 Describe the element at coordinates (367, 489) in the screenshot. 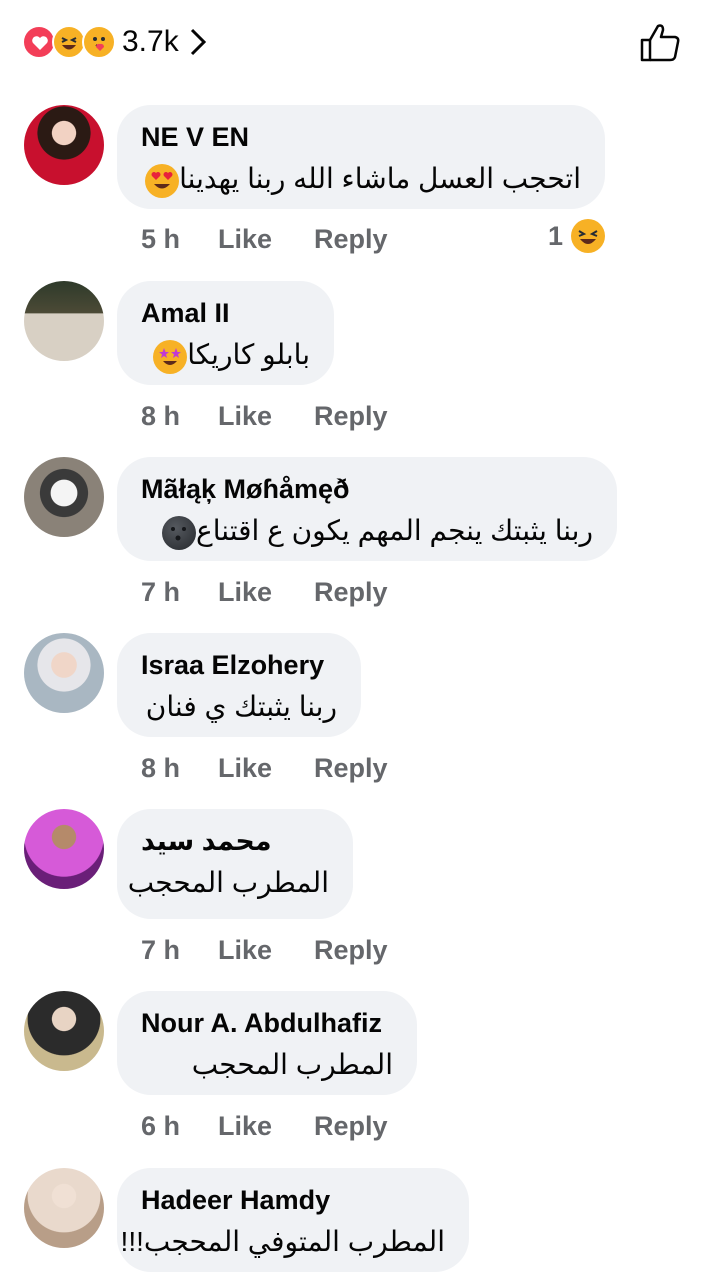

I see `commenter-name: Mãłąķ Møɦåmęð` at that location.